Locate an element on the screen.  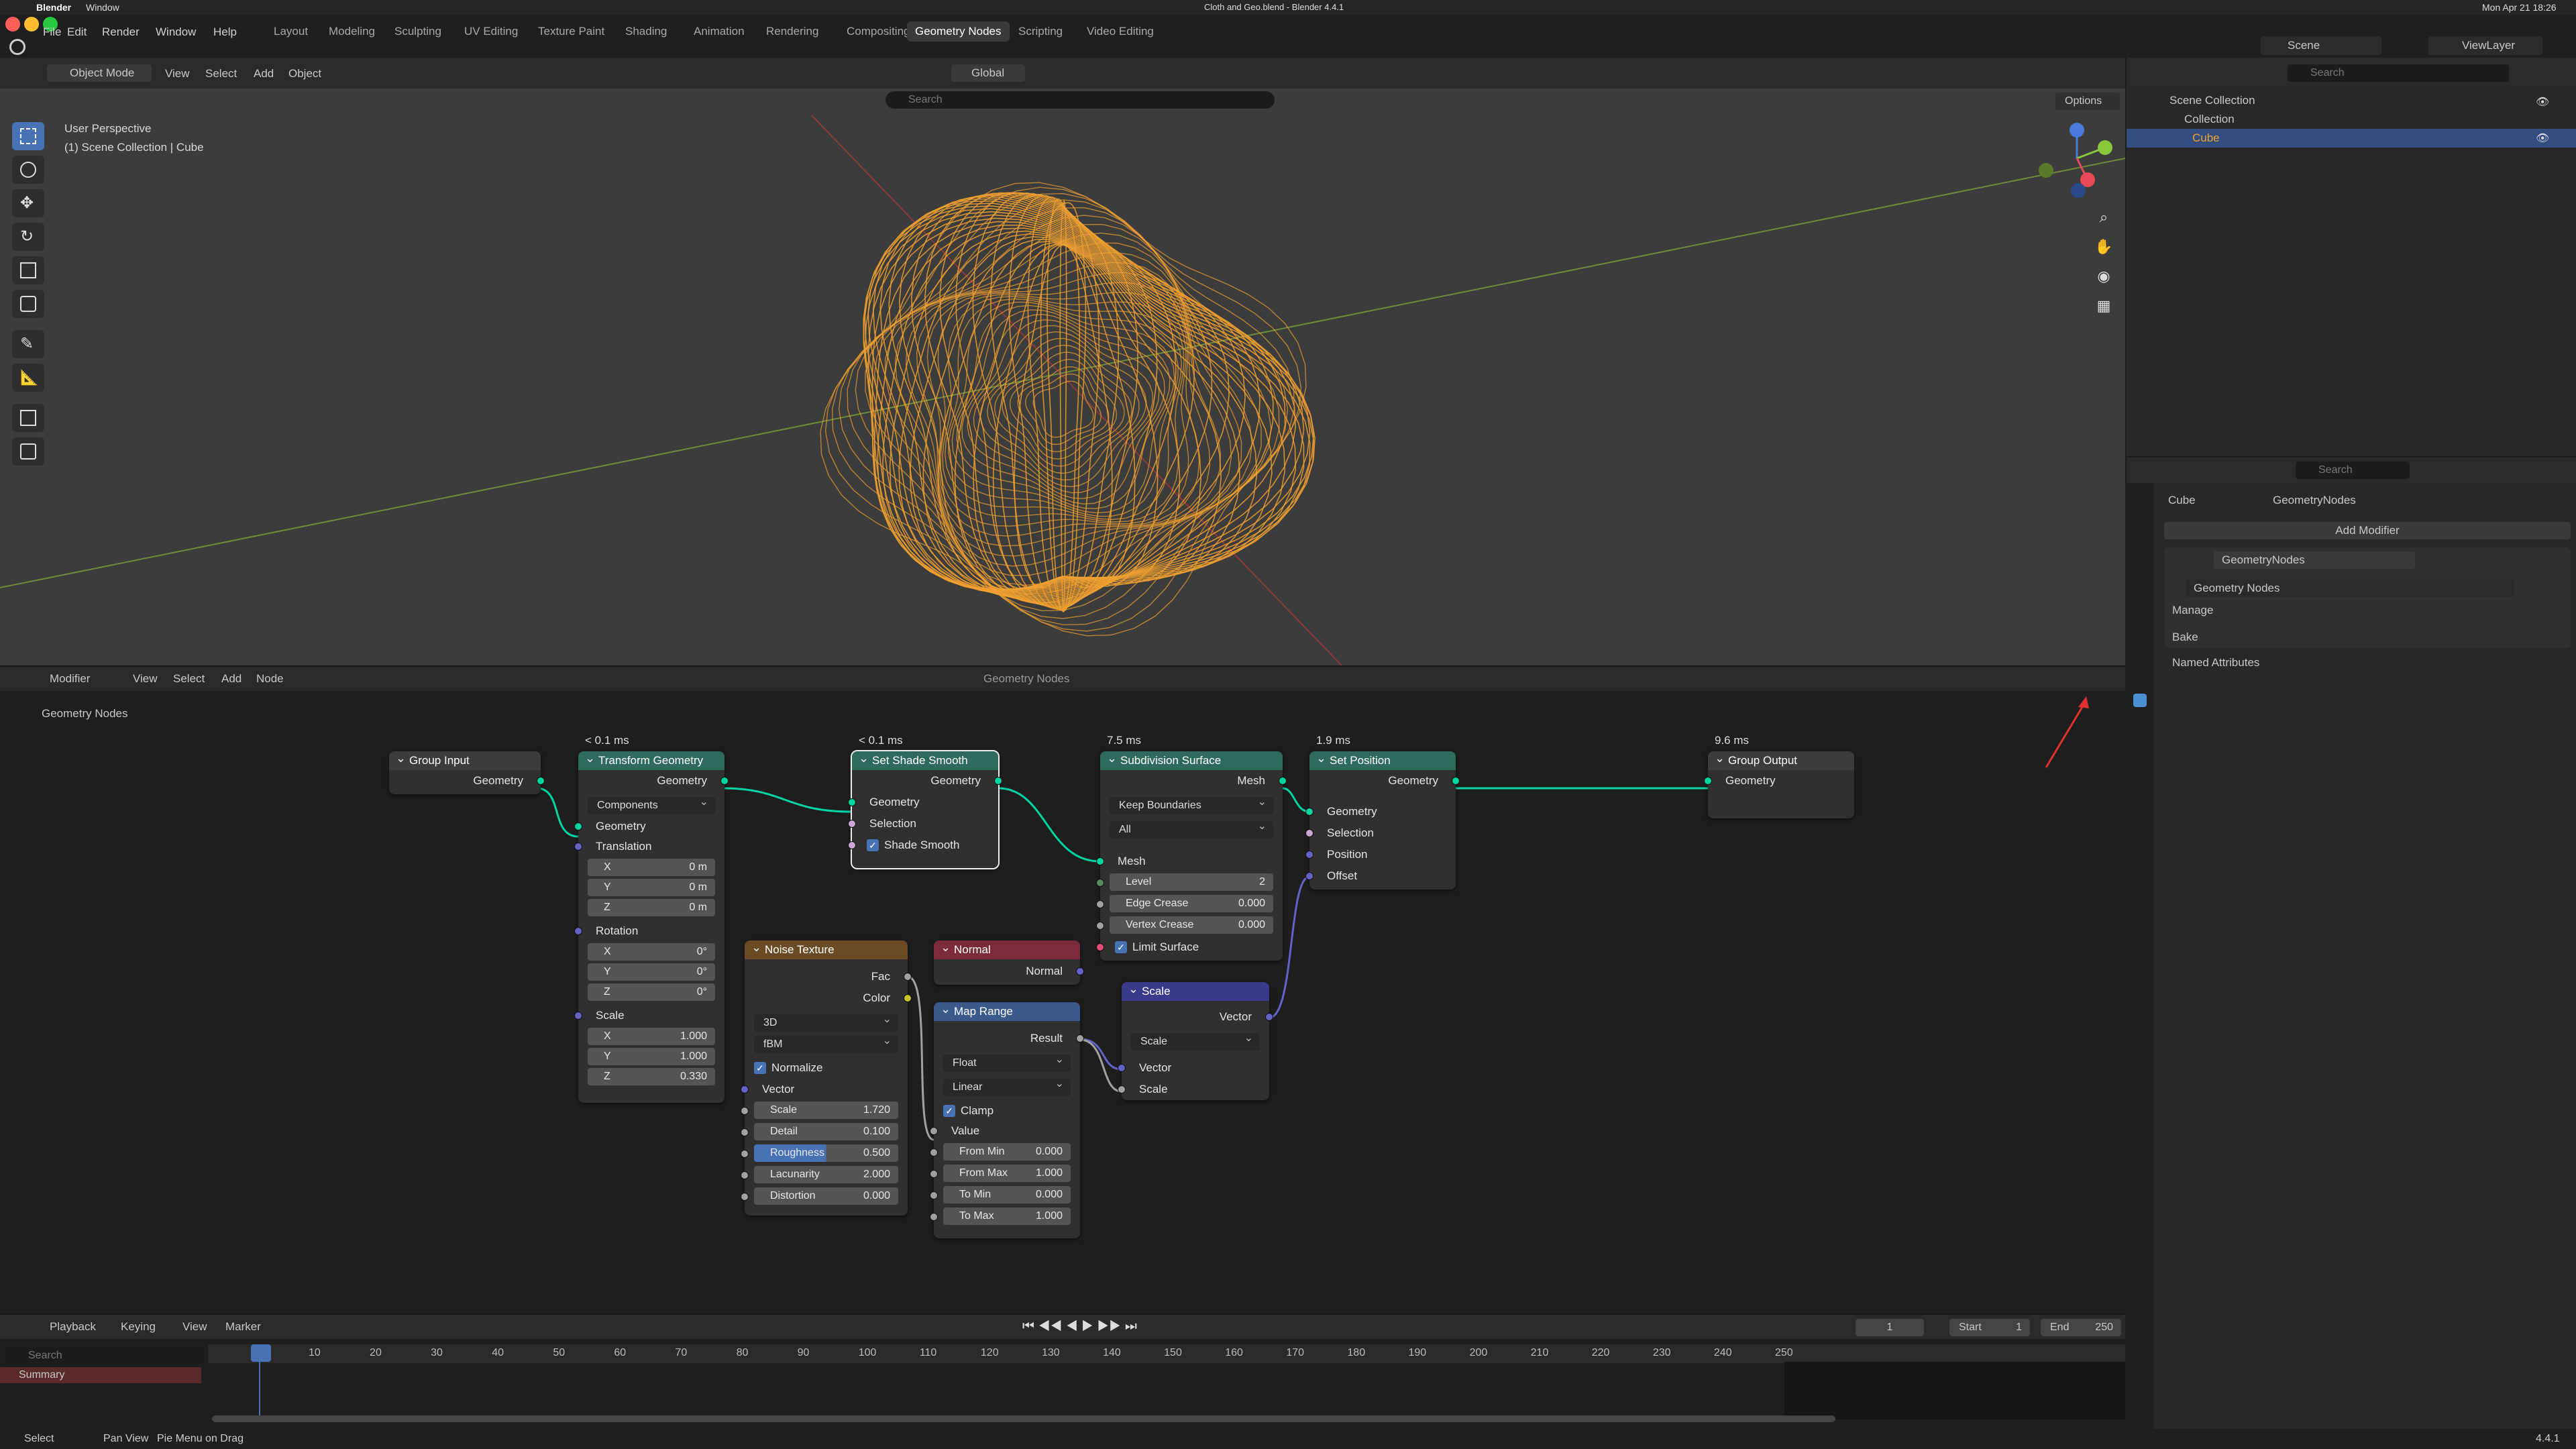
normal-out-socket is located at coordinates (1080, 971).